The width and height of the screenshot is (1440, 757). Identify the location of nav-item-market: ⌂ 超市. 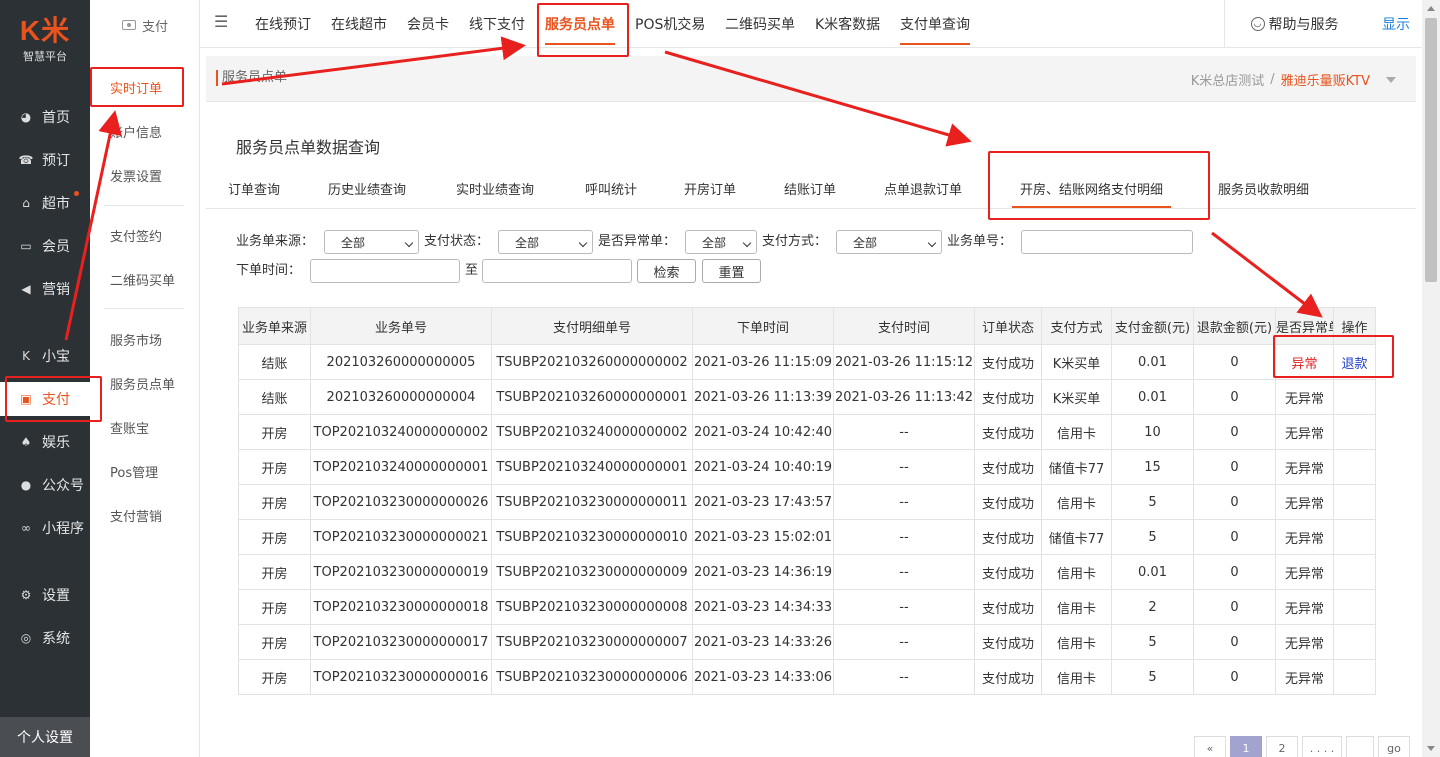
(45, 203).